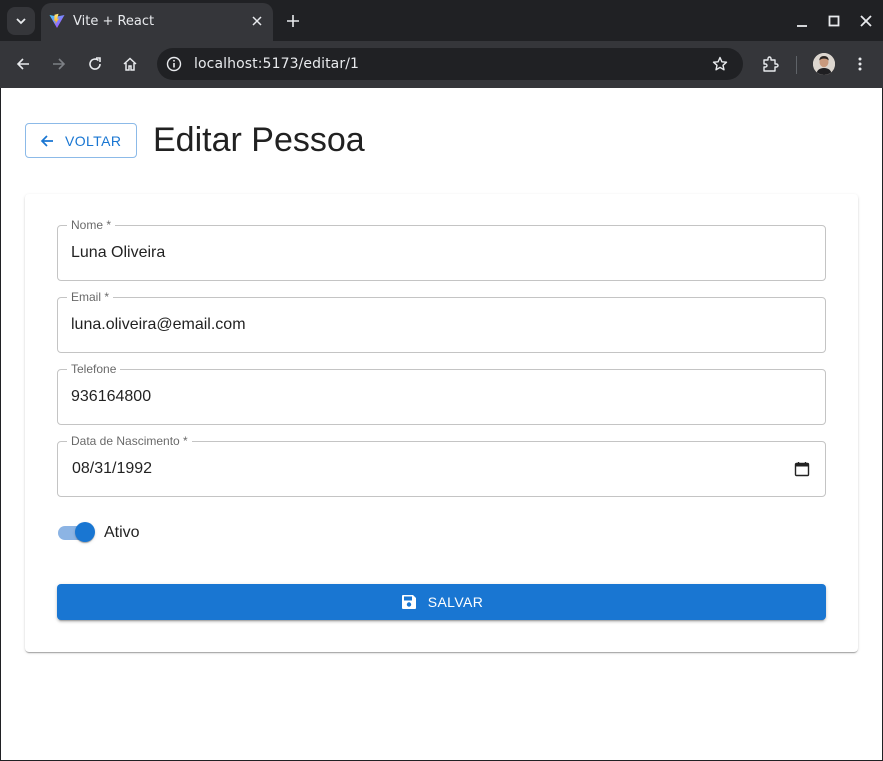  Describe the element at coordinates (802, 26) in the screenshot. I see `minimize-icon` at that location.